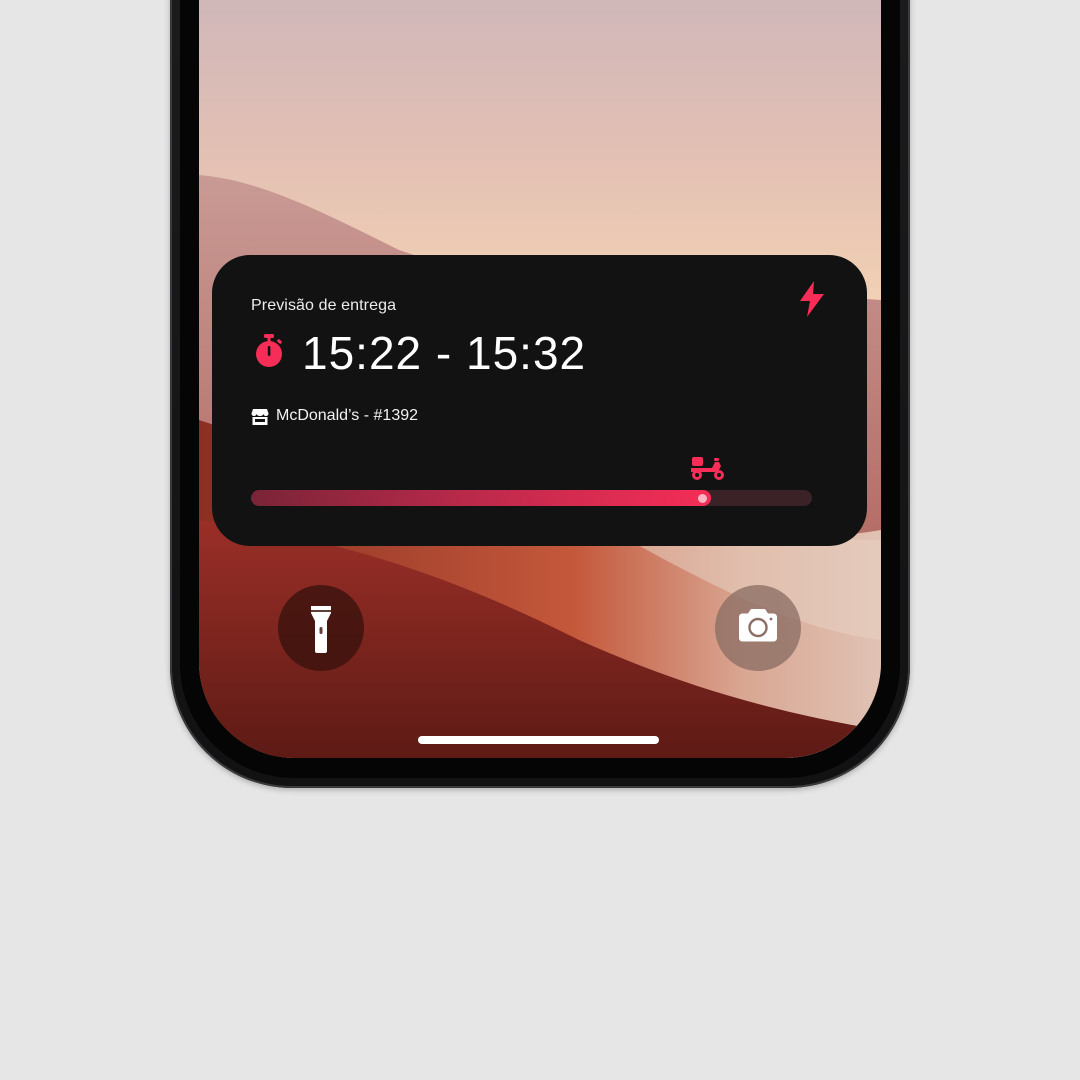  I want to click on camera-button, so click(758, 628).